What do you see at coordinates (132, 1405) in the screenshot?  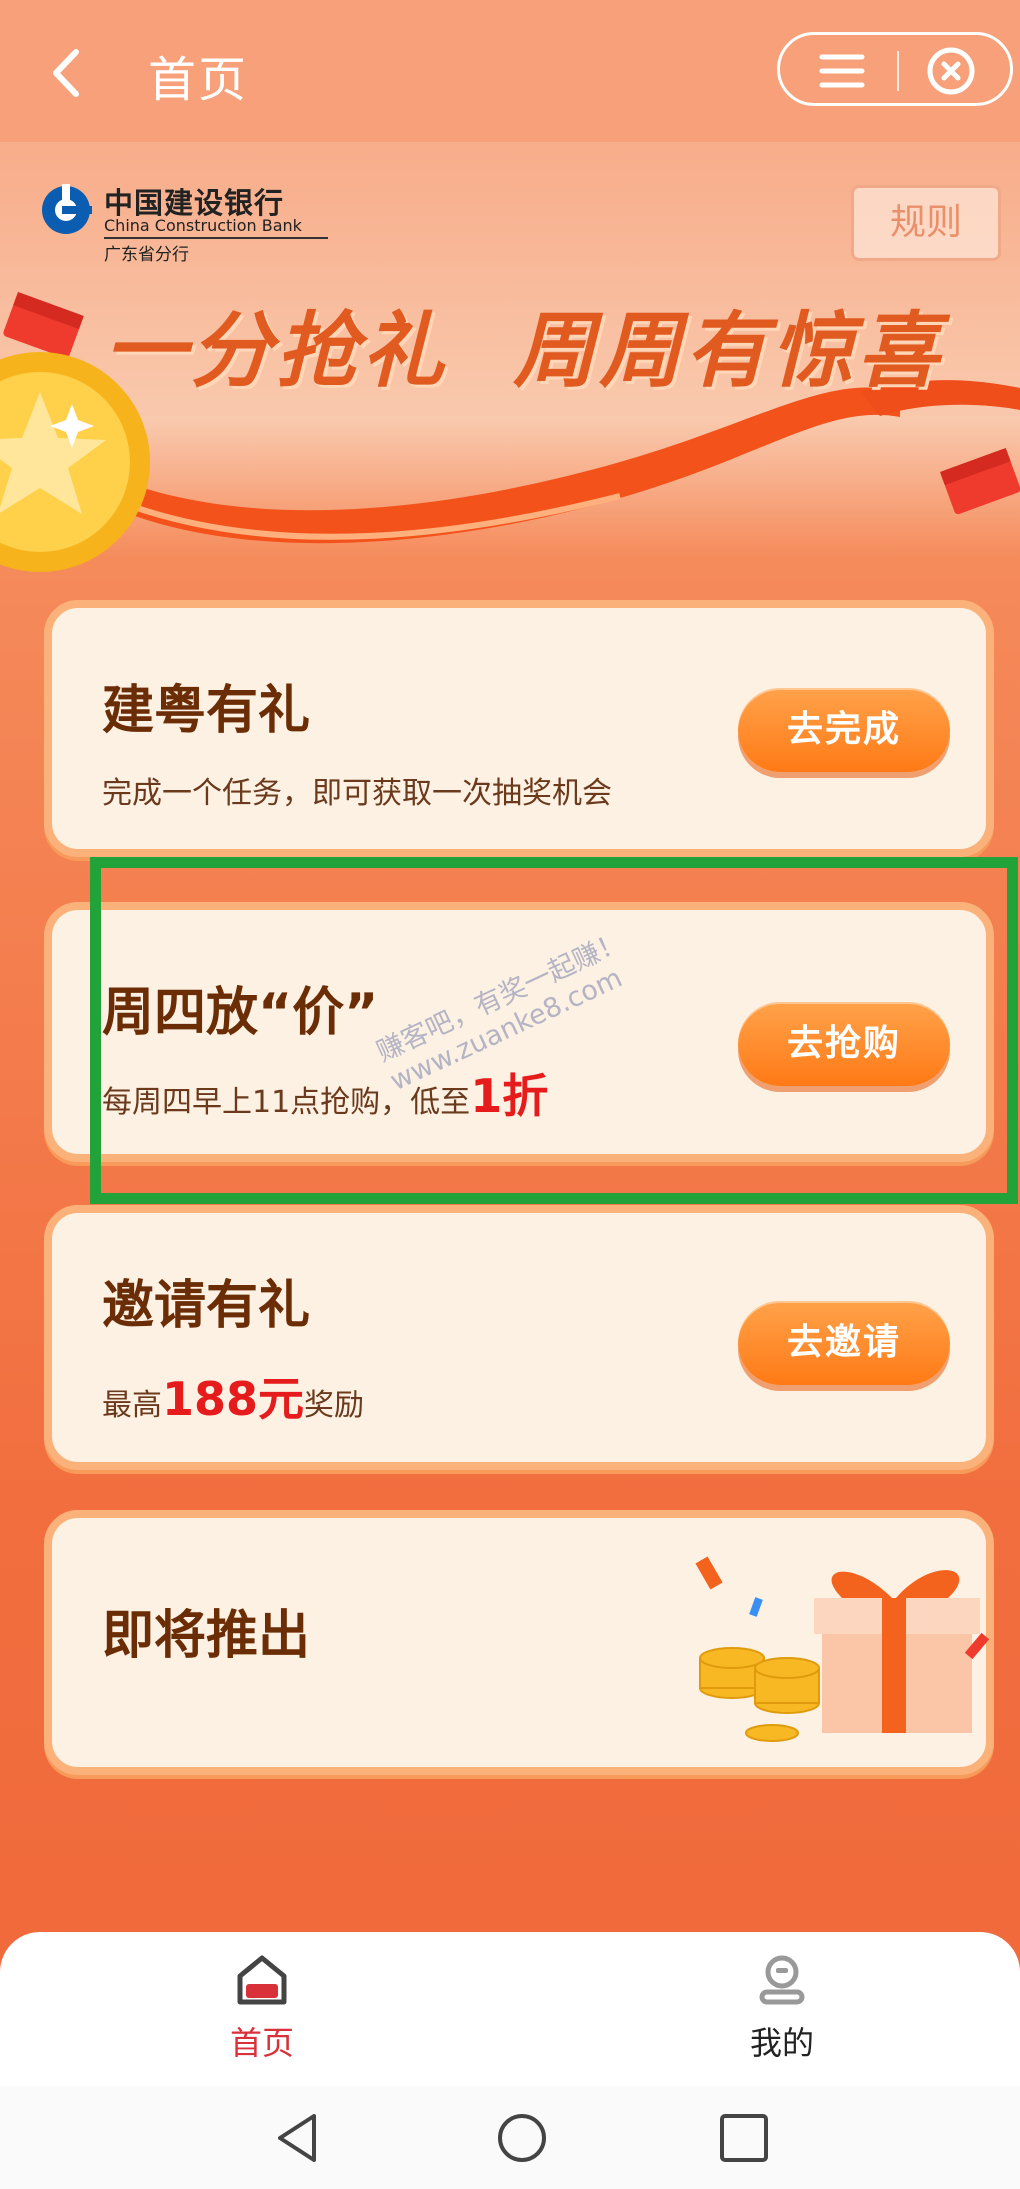 I see `card-description-prefix: 最高` at bounding box center [132, 1405].